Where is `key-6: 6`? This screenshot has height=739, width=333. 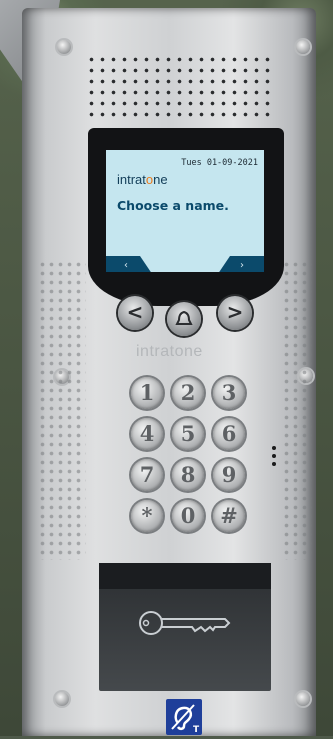 key-6: 6 is located at coordinates (229, 434).